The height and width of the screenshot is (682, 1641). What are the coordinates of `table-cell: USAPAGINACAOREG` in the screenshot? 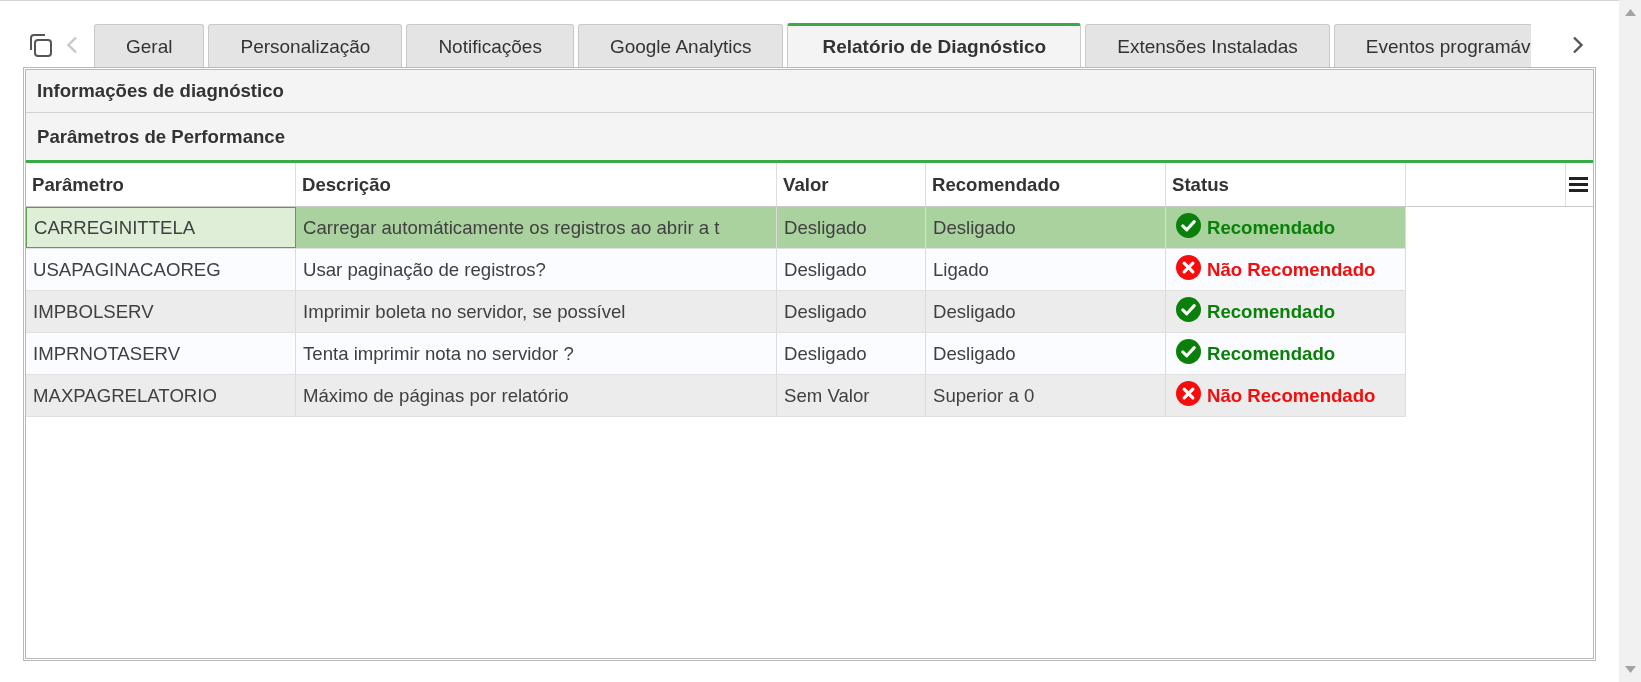 It's located at (161, 269).